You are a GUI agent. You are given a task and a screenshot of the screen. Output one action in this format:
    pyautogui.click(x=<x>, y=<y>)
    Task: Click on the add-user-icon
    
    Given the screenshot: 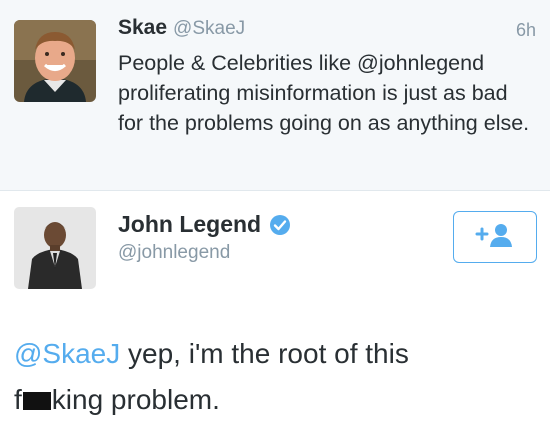 What is the action you would take?
    pyautogui.click(x=495, y=237)
    